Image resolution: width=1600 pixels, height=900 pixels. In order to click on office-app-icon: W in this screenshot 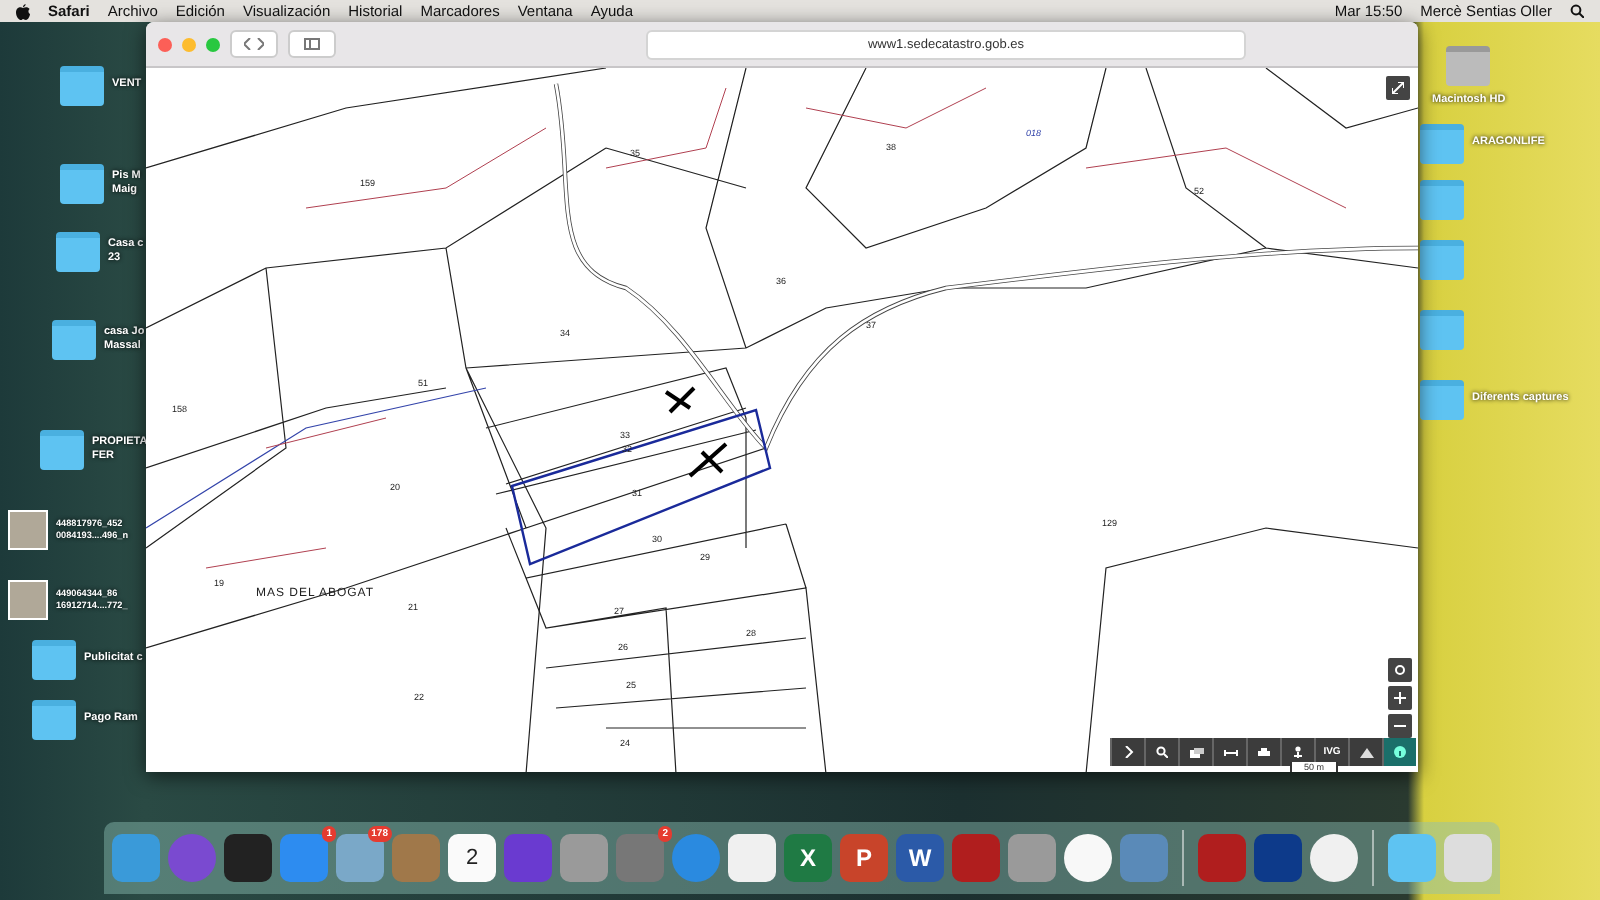, I will do `click(920, 858)`.